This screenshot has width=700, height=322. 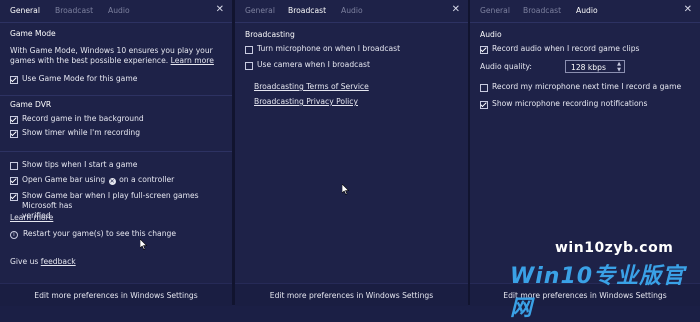 I want to click on terms-wrap: Broadcasting Terms of Service, so click(x=311, y=87).